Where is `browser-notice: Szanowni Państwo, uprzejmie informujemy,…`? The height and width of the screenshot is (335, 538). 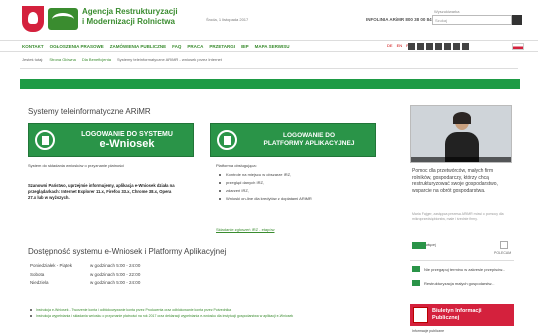
browser-notice: Szanowni Państwo, uprzejmie informujemy,… is located at coordinates (101, 191).